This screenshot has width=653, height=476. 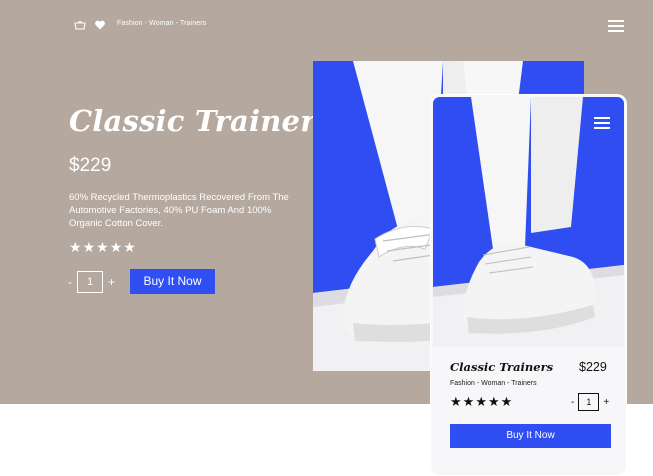 I want to click on buy-now-button: Buy It Now, so click(x=172, y=281).